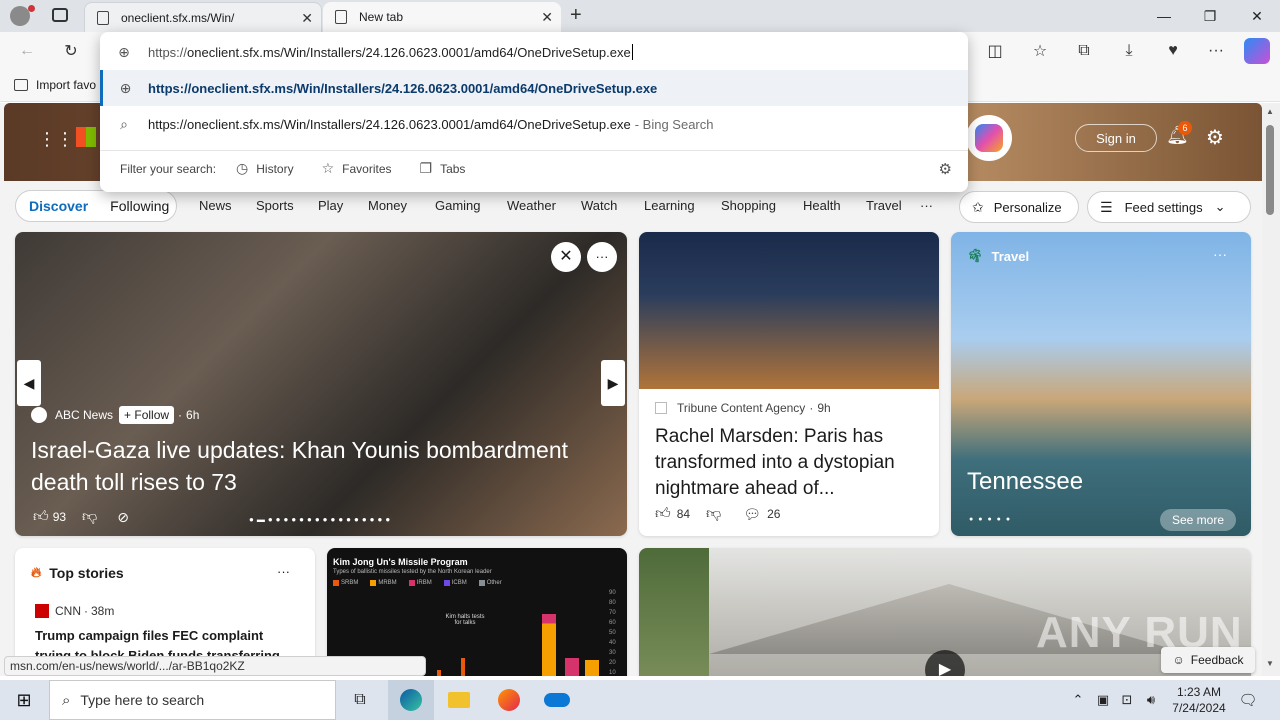  What do you see at coordinates (1257, 51) in the screenshot?
I see `copilot-icon` at bounding box center [1257, 51].